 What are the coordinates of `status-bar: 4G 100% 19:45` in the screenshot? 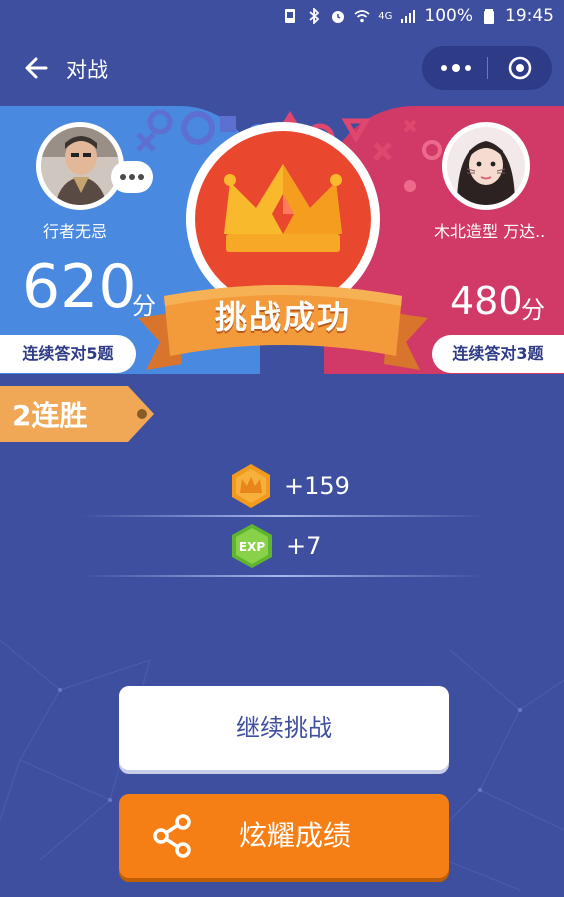 It's located at (282, 18).